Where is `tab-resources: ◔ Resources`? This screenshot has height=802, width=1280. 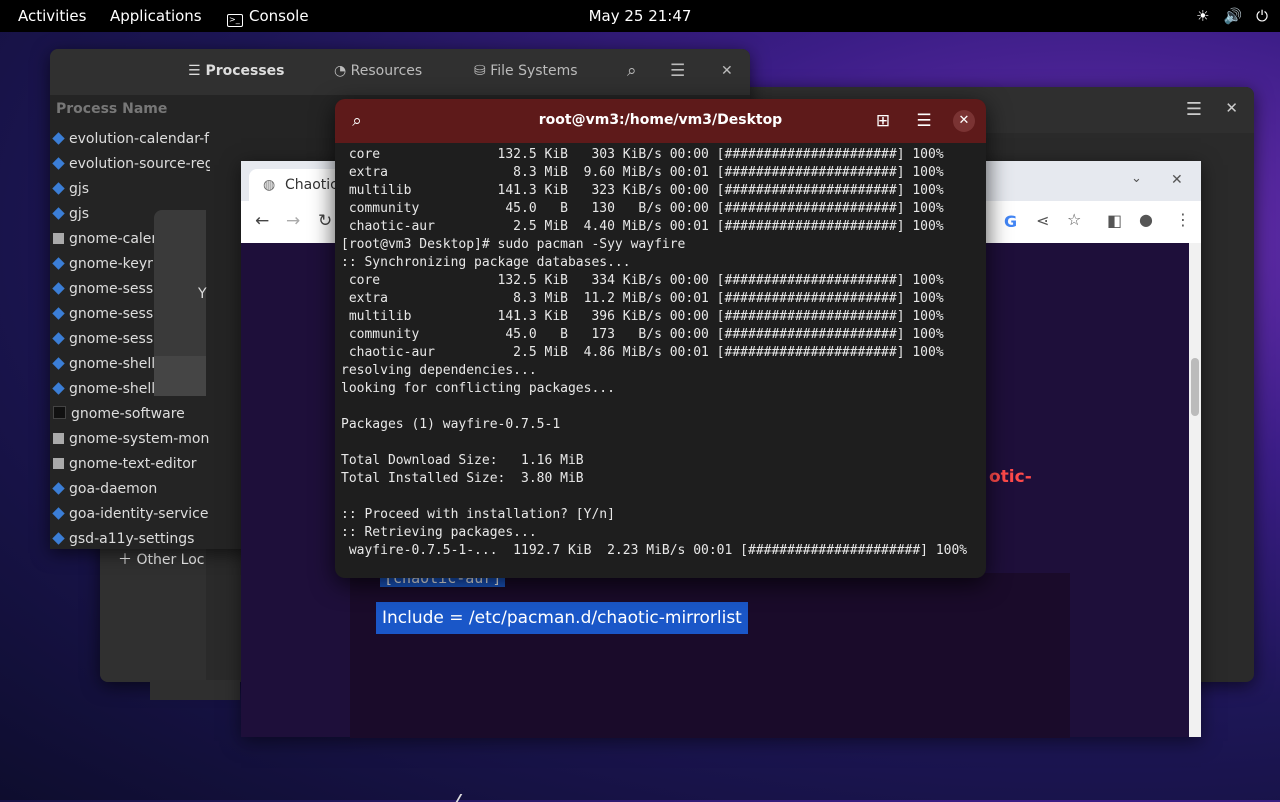 tab-resources: ◔ Resources is located at coordinates (378, 71).